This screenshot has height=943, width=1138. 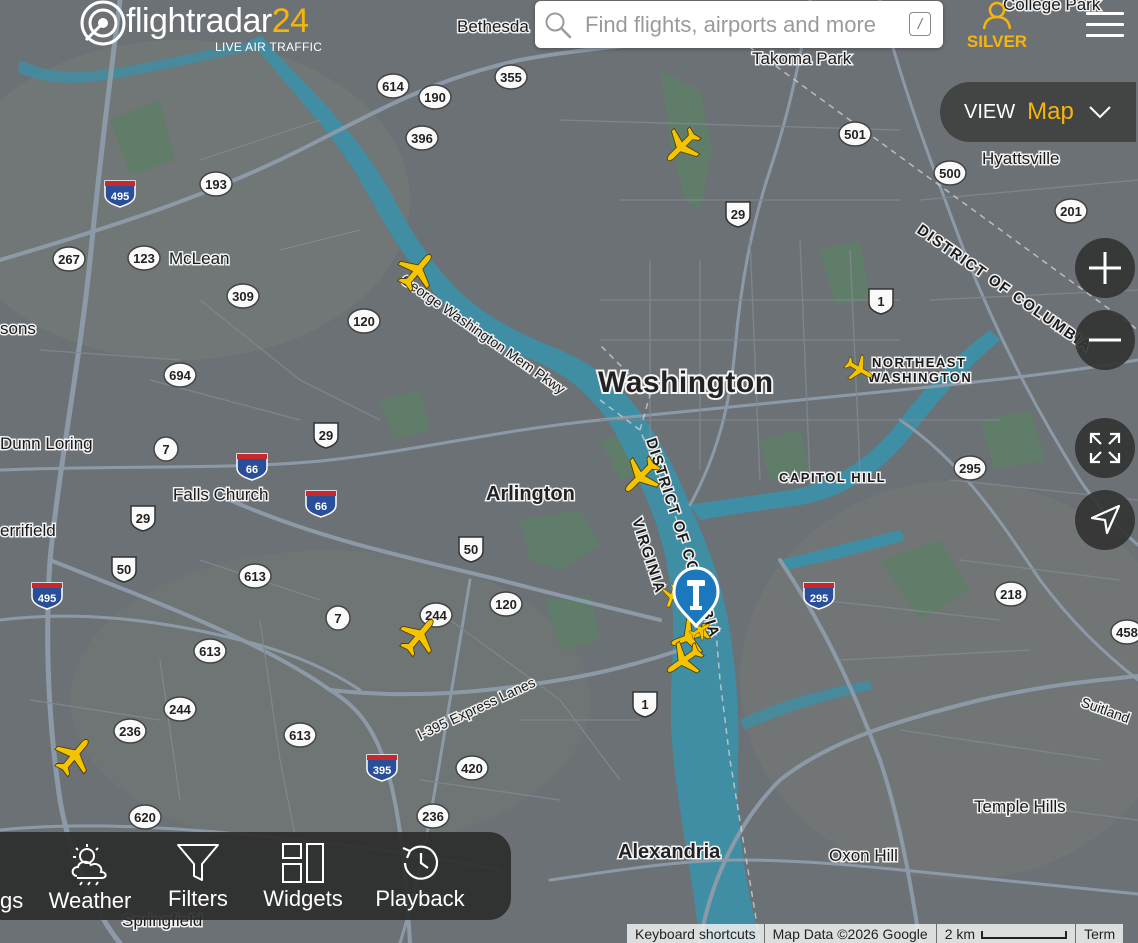 What do you see at coordinates (420, 876) in the screenshot?
I see `toolbar-playback-button: Playback` at bounding box center [420, 876].